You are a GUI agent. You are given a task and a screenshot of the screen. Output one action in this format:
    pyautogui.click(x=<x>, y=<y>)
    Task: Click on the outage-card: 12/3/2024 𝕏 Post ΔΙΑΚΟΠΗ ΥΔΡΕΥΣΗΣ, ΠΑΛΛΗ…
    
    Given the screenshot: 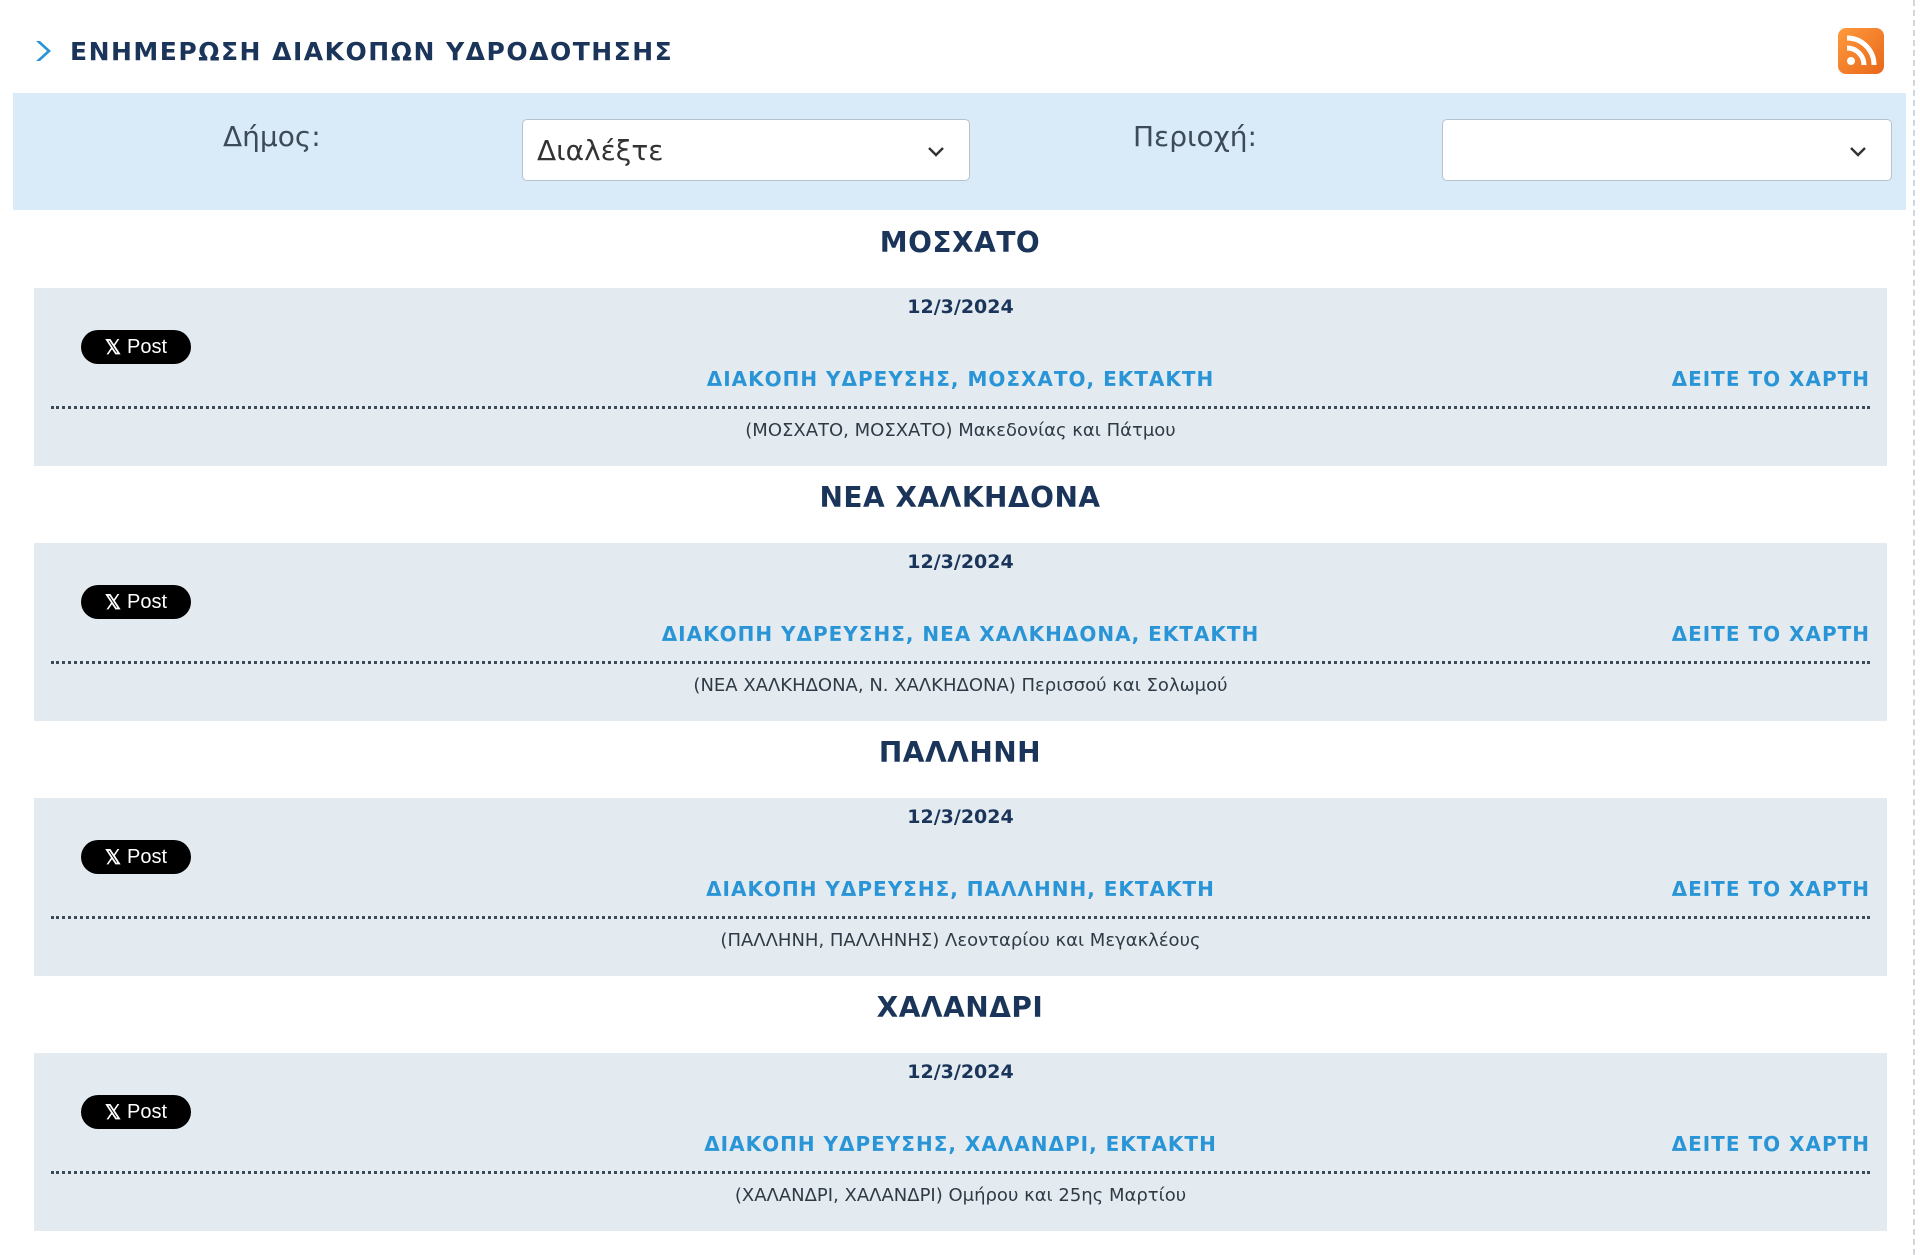 What is the action you would take?
    pyautogui.click(x=960, y=887)
    